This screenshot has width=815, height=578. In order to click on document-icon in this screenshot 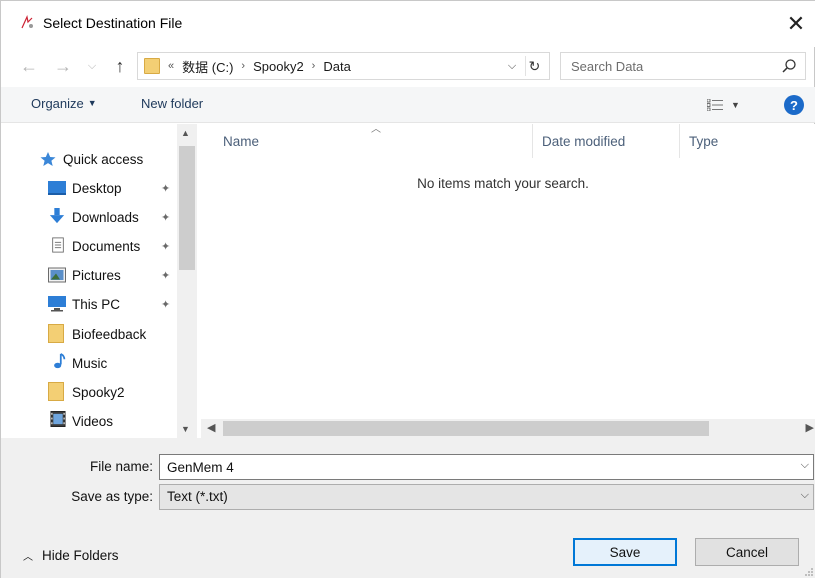, I will do `click(58, 245)`.